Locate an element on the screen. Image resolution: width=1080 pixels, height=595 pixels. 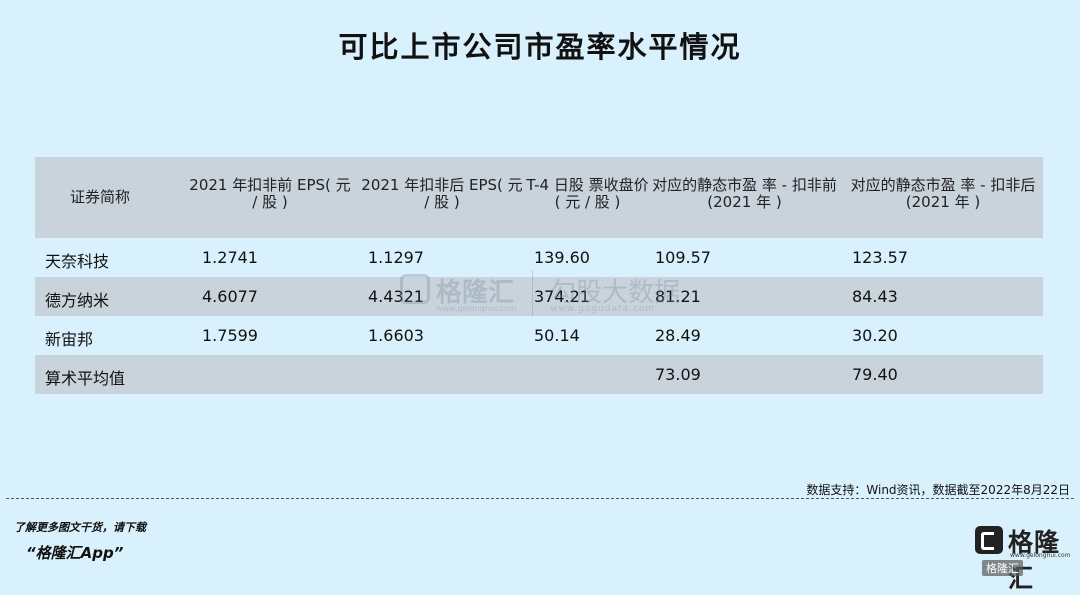
cell-eps-after: 1.1297 is located at coordinates (396, 257).